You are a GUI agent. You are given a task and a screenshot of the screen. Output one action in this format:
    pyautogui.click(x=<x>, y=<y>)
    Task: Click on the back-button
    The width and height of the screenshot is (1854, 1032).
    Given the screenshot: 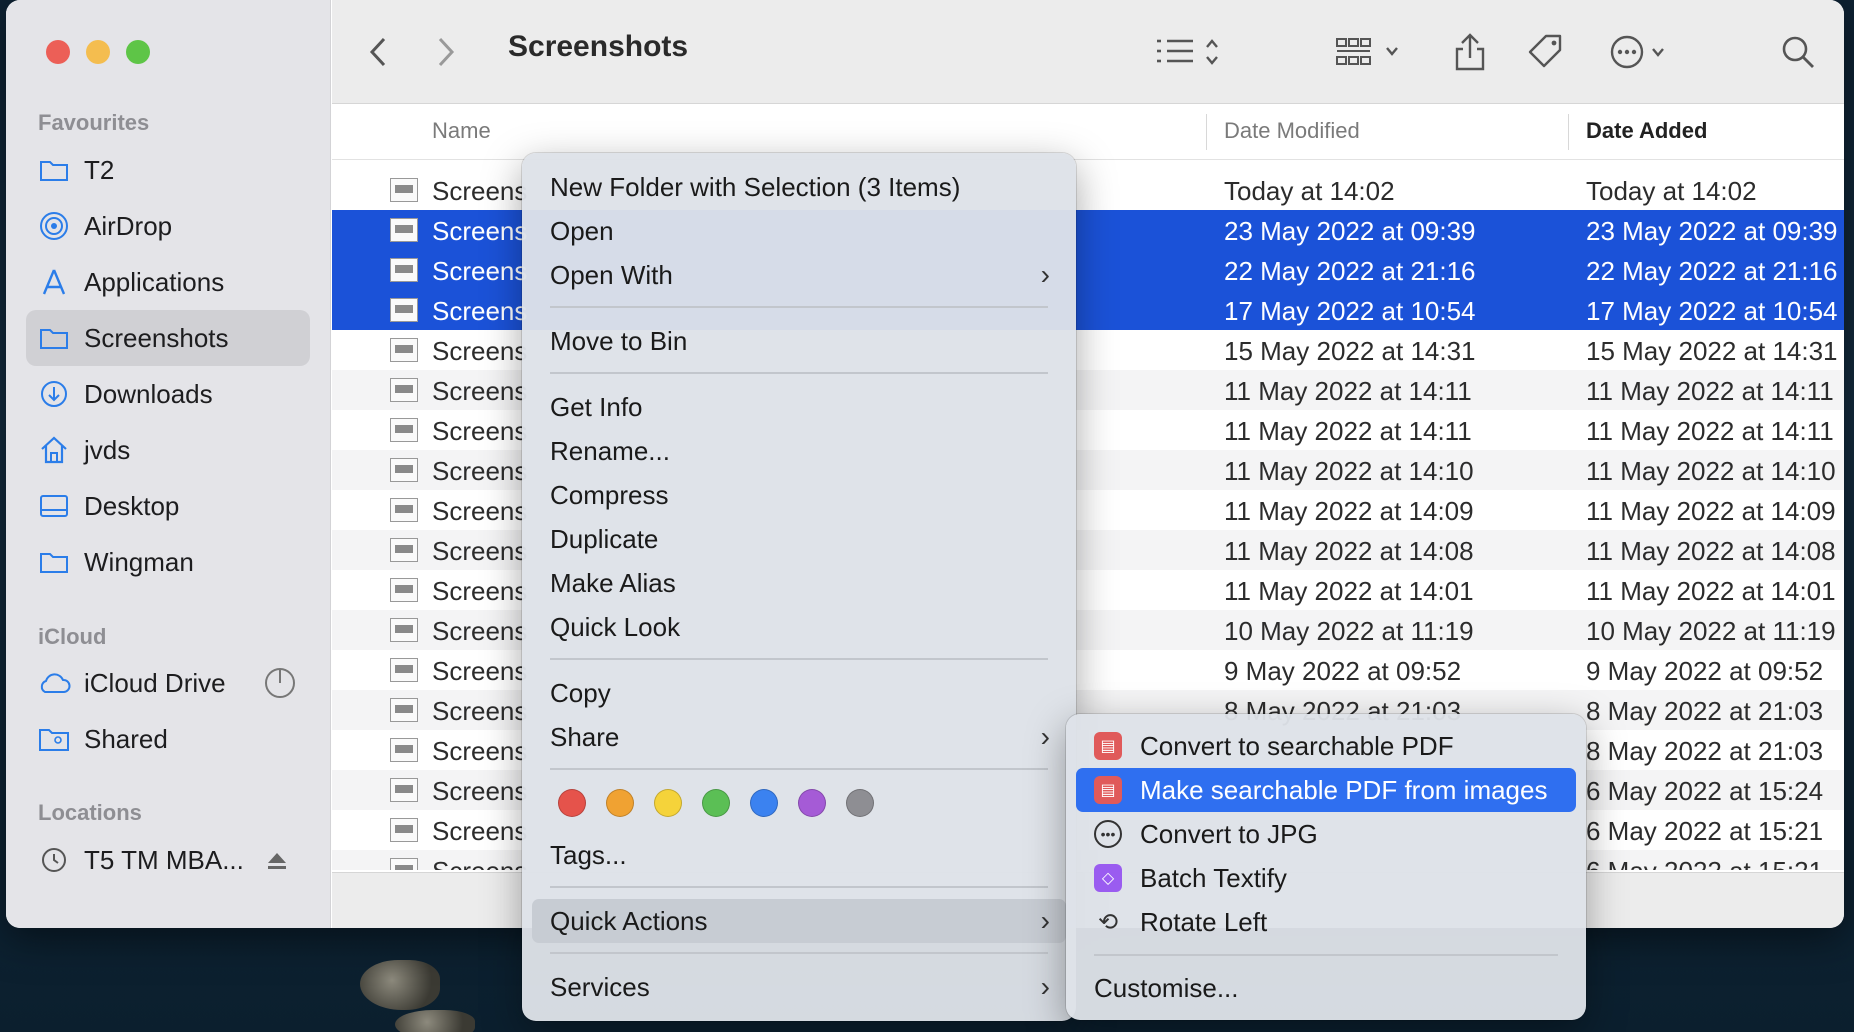 What is the action you would take?
    pyautogui.click(x=378, y=52)
    